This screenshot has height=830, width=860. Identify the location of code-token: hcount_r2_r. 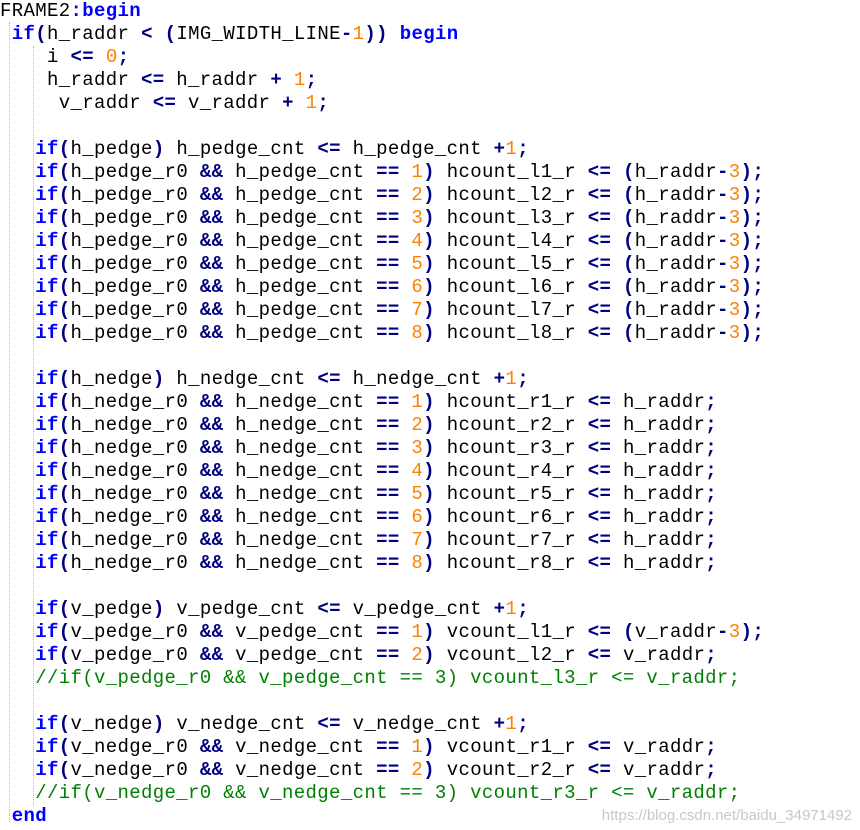
(511, 425).